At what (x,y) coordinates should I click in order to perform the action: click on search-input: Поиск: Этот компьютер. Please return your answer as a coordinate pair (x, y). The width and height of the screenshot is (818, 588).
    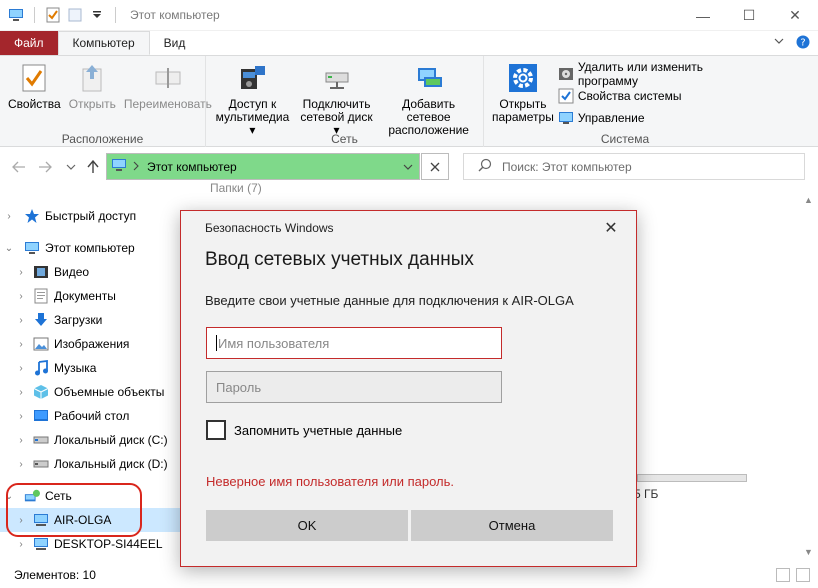
    Looking at the image, I should click on (634, 166).